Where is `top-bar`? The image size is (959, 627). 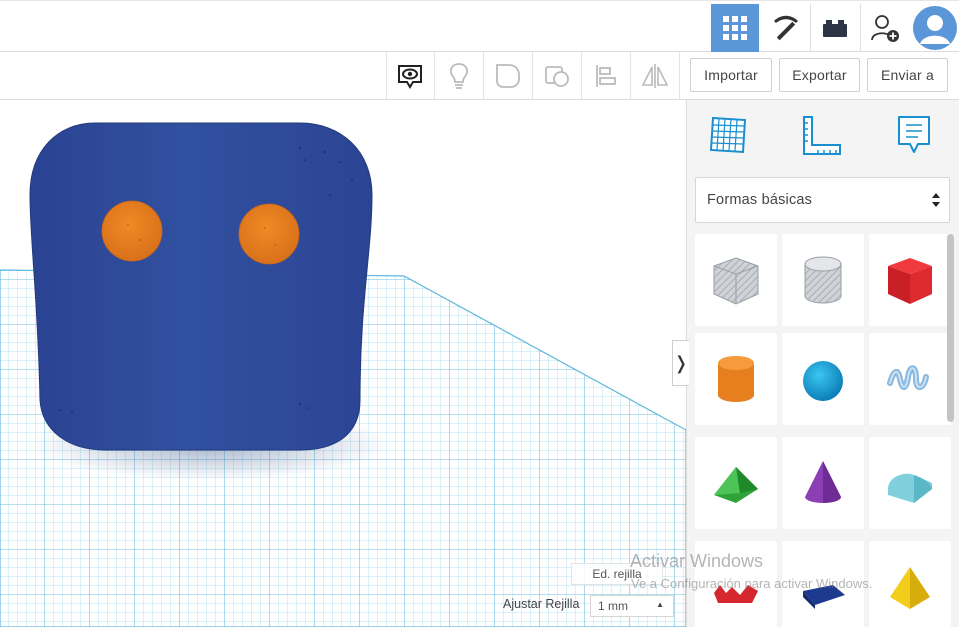
top-bar is located at coordinates (479, 26).